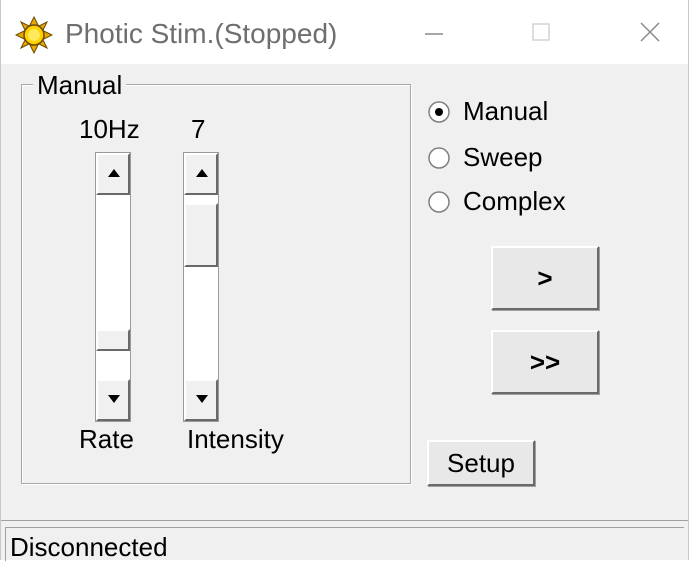 The width and height of the screenshot is (689, 563). Describe the element at coordinates (113, 340) in the screenshot. I see `rate-scroll-thumb` at that location.